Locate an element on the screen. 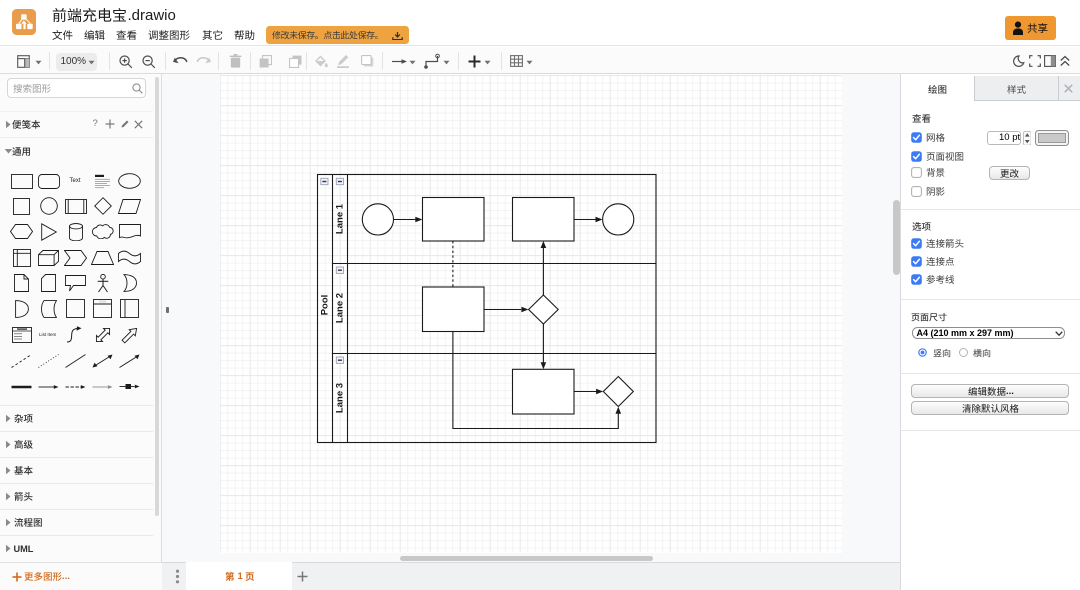 The image size is (1080, 590). svg-text: Lane 3 is located at coordinates (340, 398).